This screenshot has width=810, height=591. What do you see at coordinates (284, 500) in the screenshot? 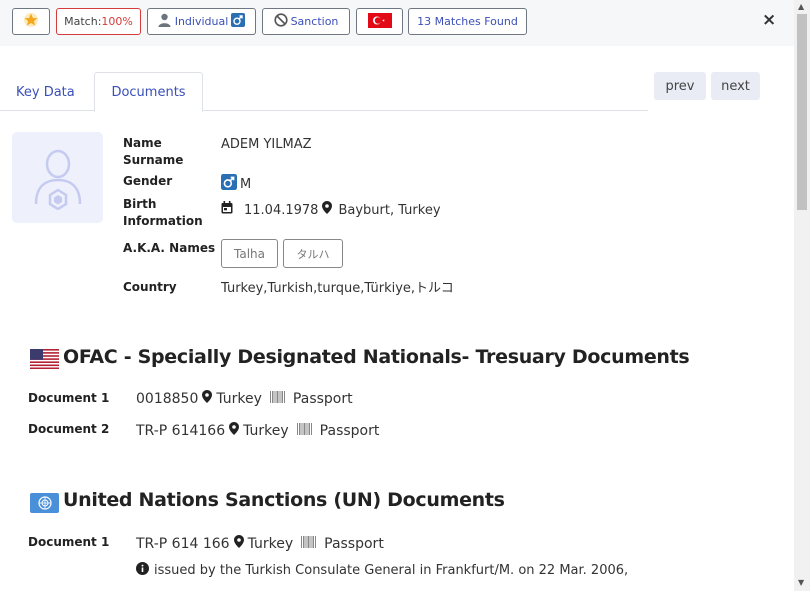
I see `un-section-title: United Nations Sanctions (UN) Documents` at bounding box center [284, 500].